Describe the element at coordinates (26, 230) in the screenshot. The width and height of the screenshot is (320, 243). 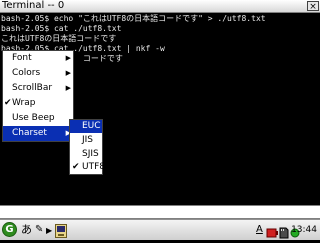
I see `ime-hiragana-button: あ` at that location.